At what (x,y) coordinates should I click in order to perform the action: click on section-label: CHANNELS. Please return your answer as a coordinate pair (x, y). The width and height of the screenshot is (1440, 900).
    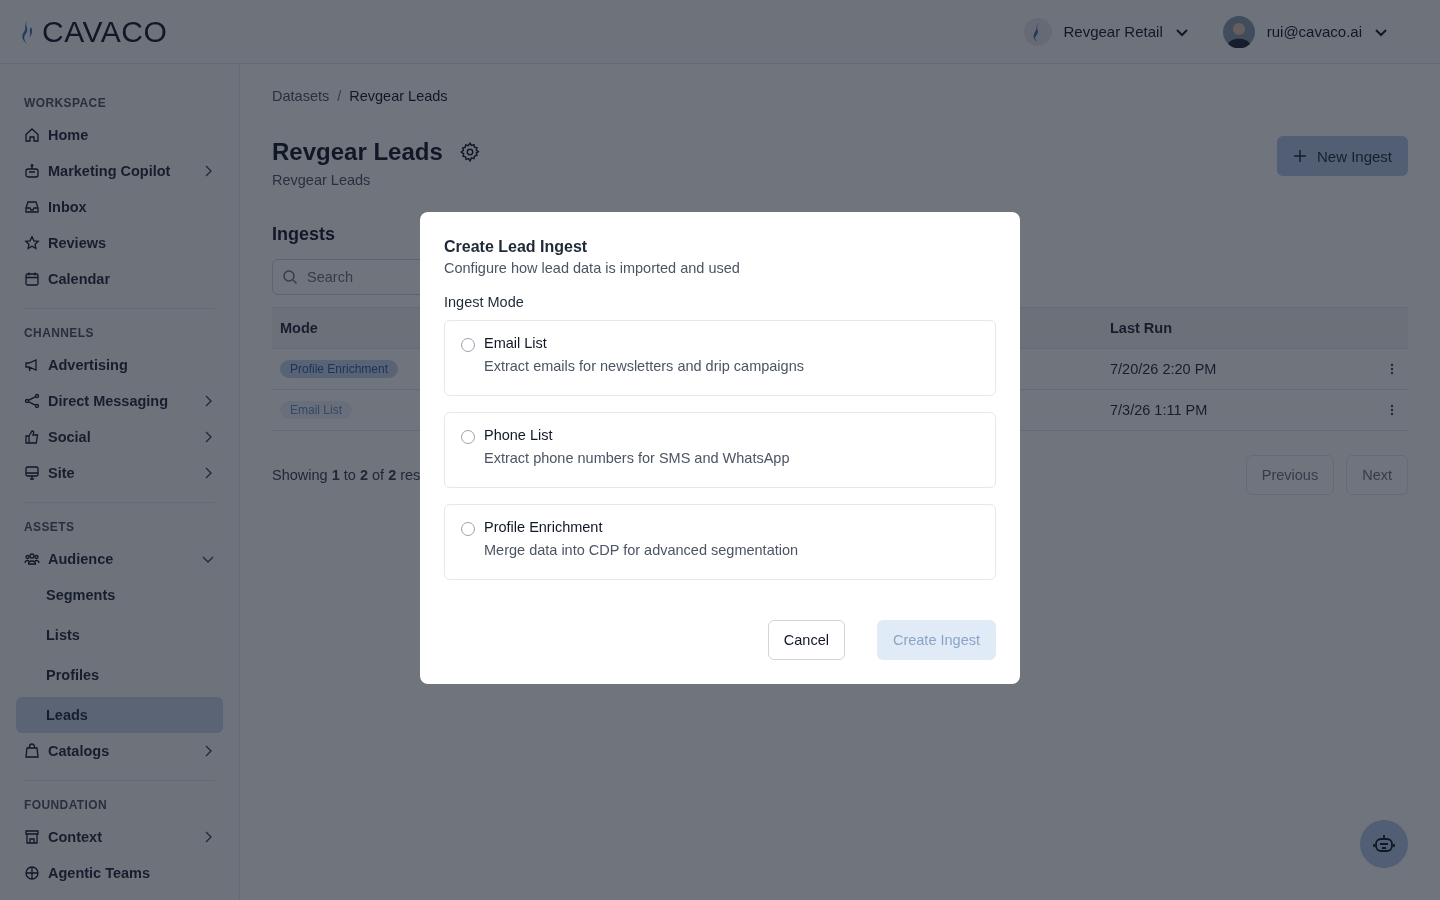
    Looking at the image, I should click on (59, 333).